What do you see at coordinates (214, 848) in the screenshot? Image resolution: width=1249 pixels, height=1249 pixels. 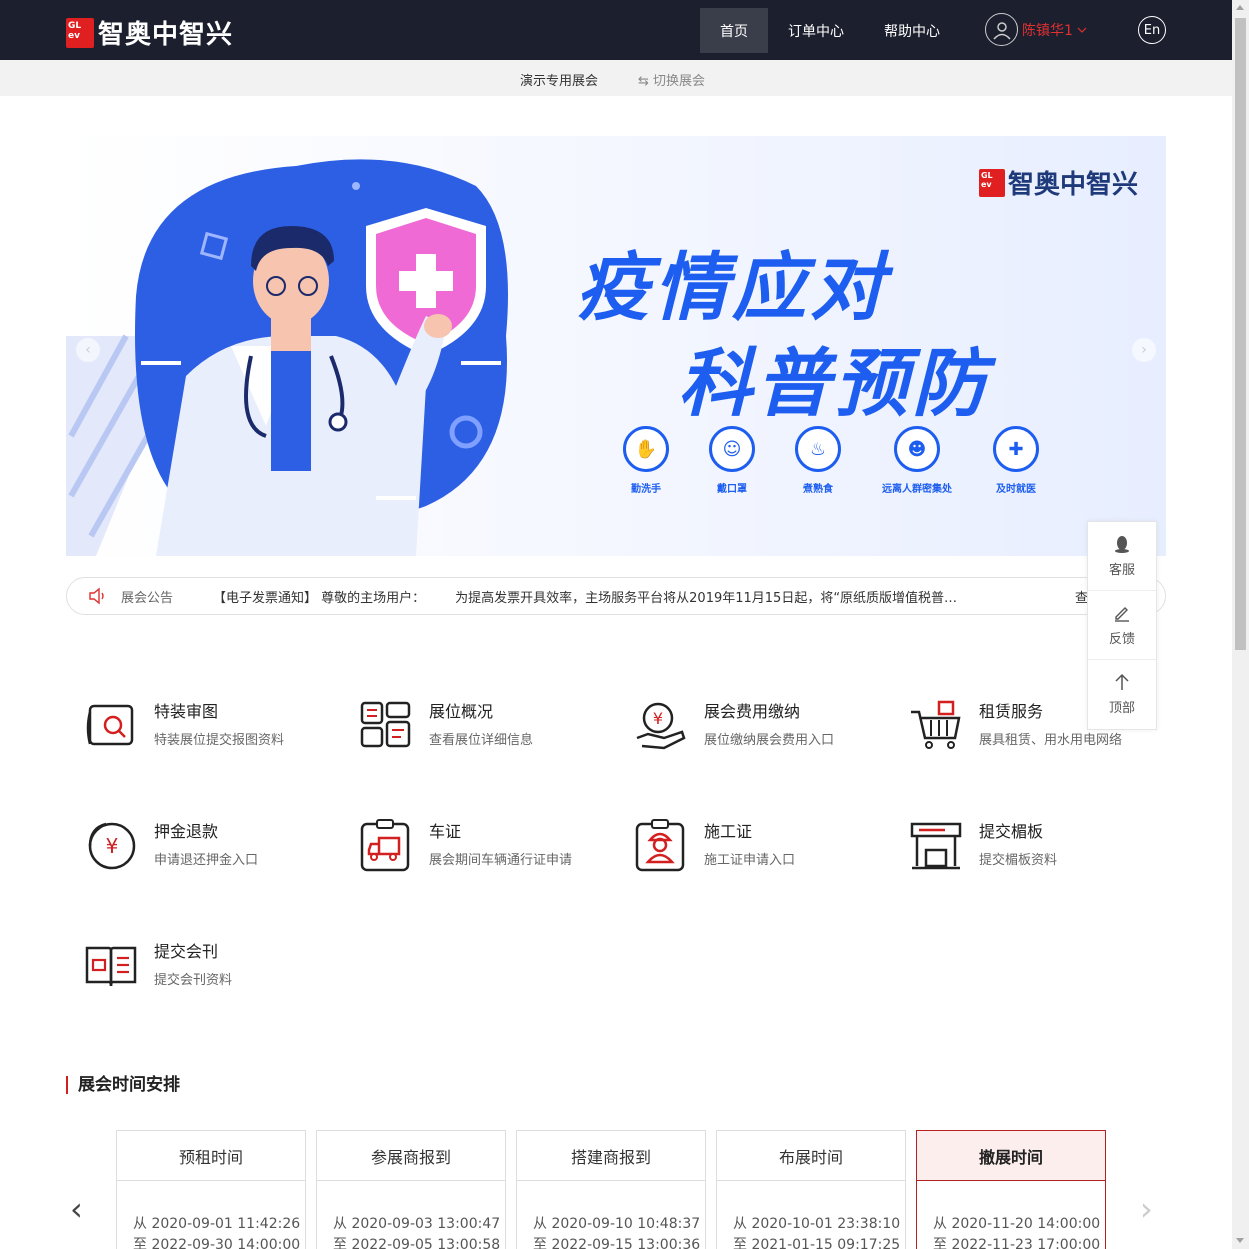 I see `service-deposit-refund: ¥ 押金退款 申请退还押金入口` at bounding box center [214, 848].